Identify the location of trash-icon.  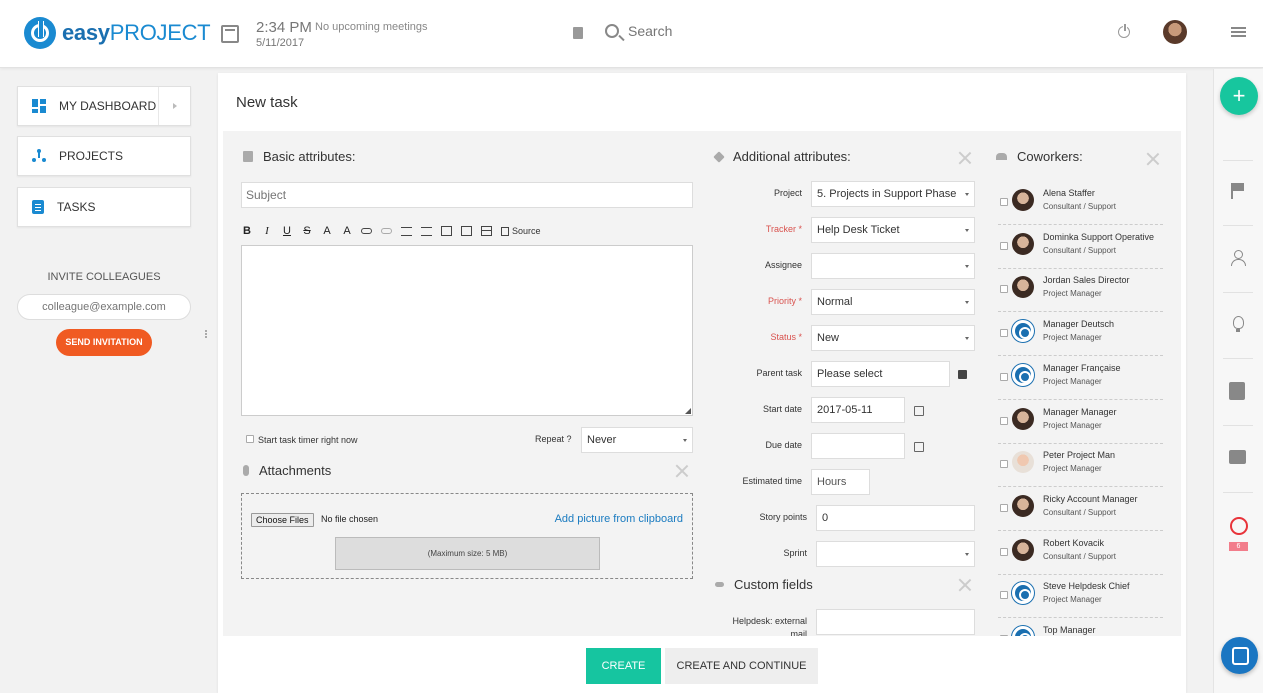
(578, 33).